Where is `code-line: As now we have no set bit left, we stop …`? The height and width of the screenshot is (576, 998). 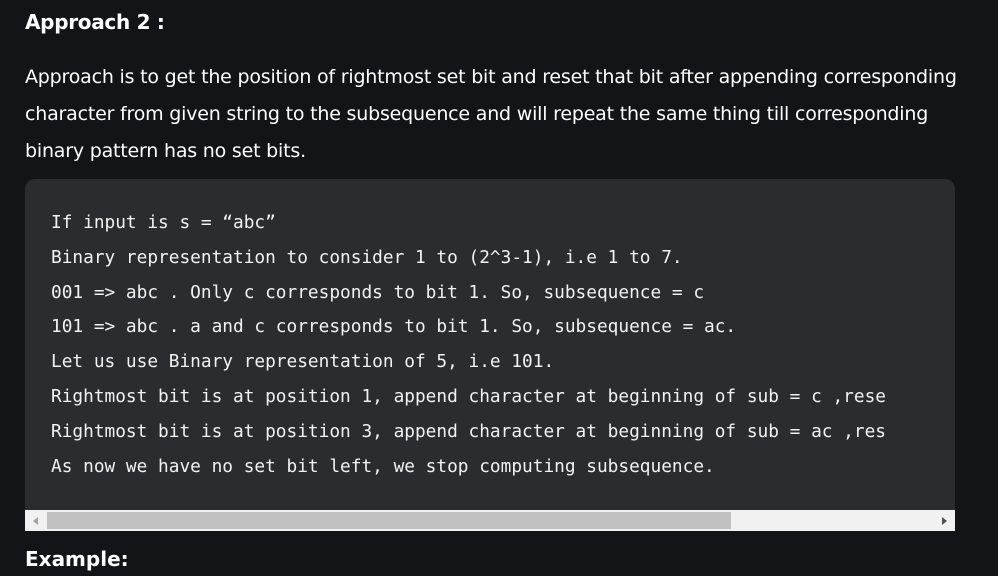
code-line: As now we have no set bit left, we stop … is located at coordinates (383, 466).